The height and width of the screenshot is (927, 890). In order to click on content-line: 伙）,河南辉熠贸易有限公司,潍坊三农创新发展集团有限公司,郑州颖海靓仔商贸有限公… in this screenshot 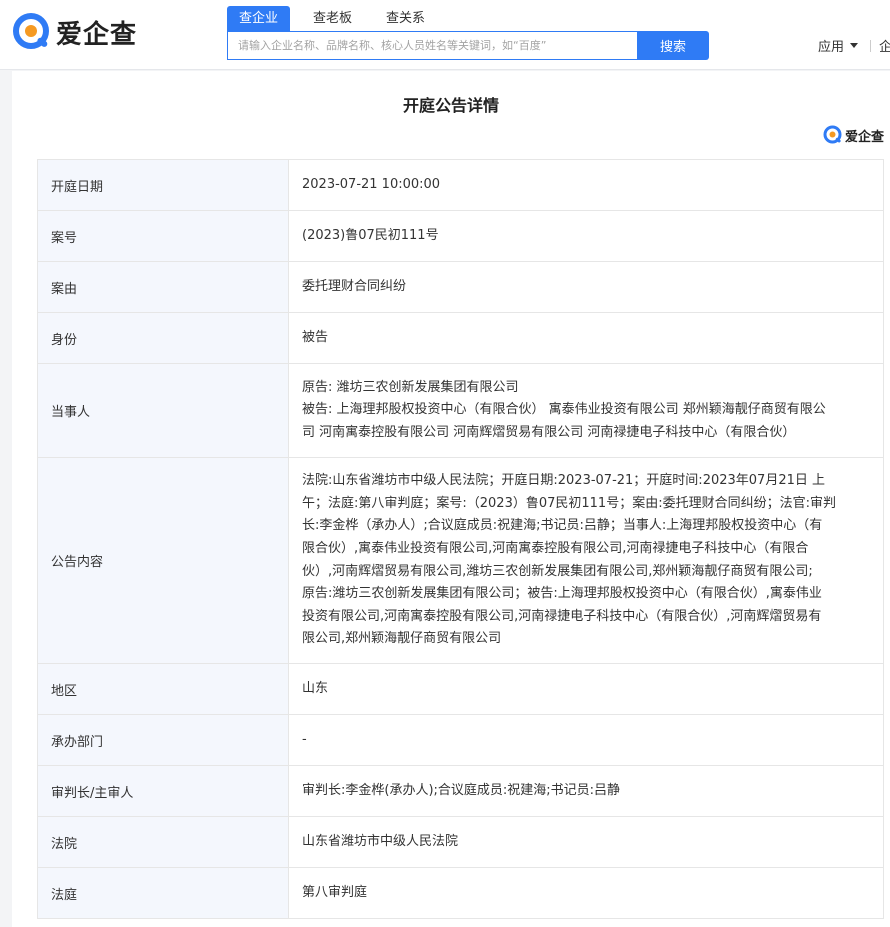, I will do `click(557, 571)`.